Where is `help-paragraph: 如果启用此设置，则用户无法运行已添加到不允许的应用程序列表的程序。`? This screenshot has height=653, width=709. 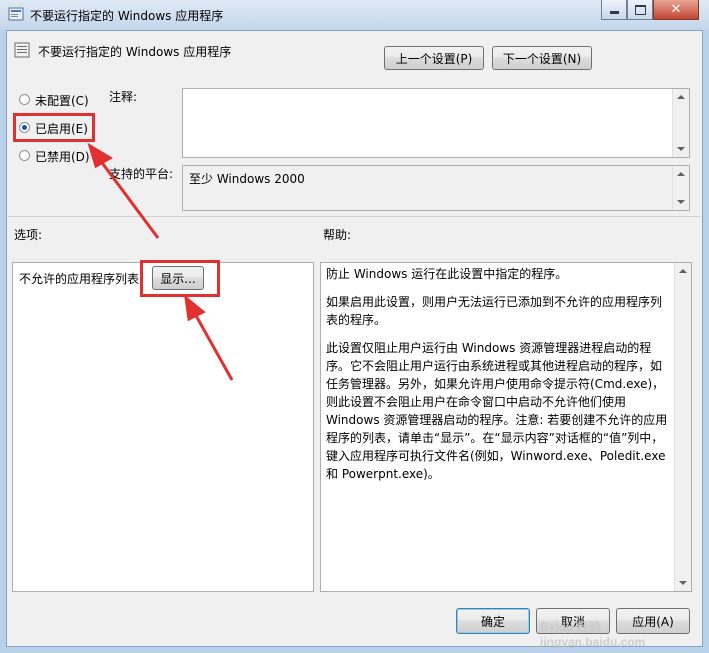 help-paragraph: 如果启用此设置，则用户无法运行已添加到不允许的应用程序列表的程序。 is located at coordinates (494, 311).